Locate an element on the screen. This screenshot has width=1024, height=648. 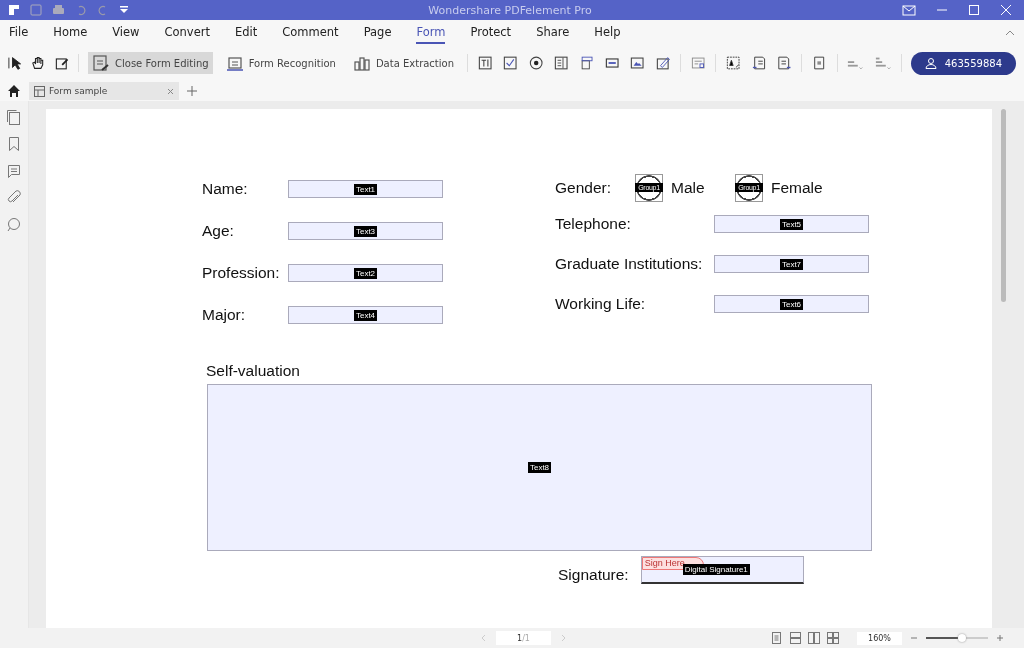
menu-item: Page is located at coordinates (377, 32).